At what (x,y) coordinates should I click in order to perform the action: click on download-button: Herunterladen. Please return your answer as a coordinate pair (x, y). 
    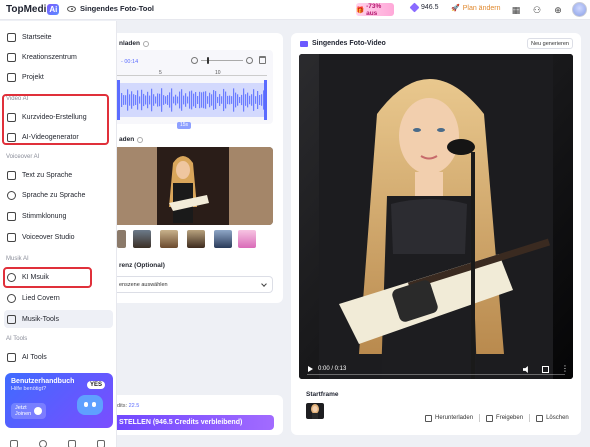
    Looking at the image, I should click on (449, 418).